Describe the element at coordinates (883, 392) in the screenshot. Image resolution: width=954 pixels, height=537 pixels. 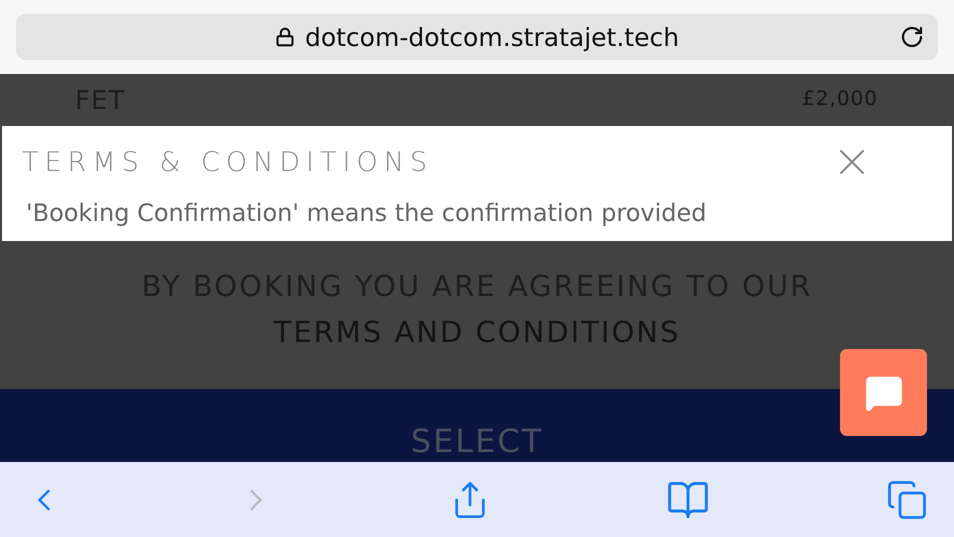
I see `chat-button` at that location.